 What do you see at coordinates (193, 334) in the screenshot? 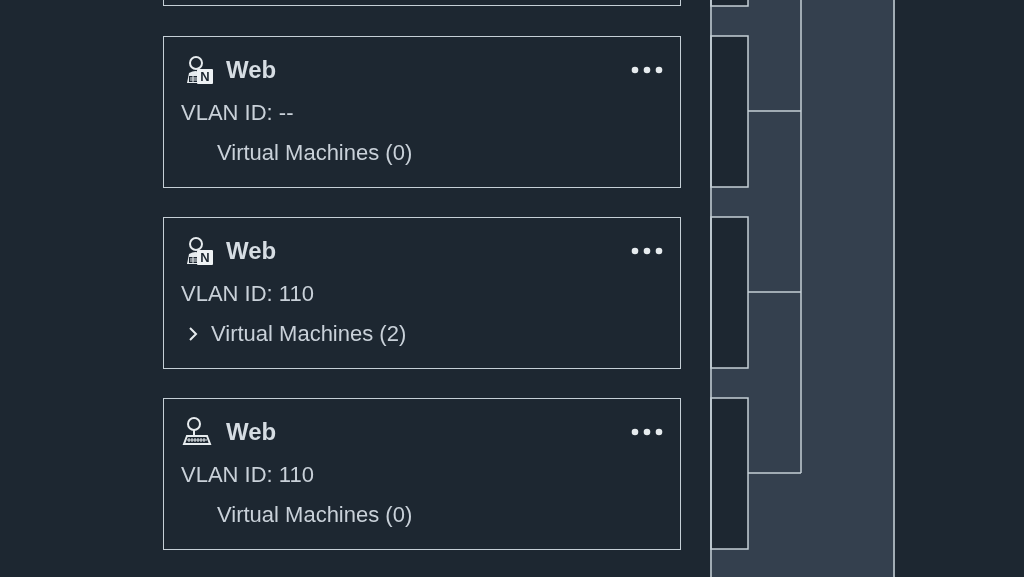
I see `chevron-icon` at bounding box center [193, 334].